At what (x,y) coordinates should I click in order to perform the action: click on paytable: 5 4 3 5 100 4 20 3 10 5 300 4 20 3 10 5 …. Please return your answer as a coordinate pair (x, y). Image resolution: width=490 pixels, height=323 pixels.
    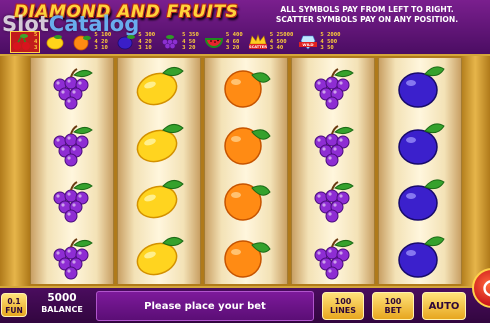
    Looking at the image, I should click on (246, 42).